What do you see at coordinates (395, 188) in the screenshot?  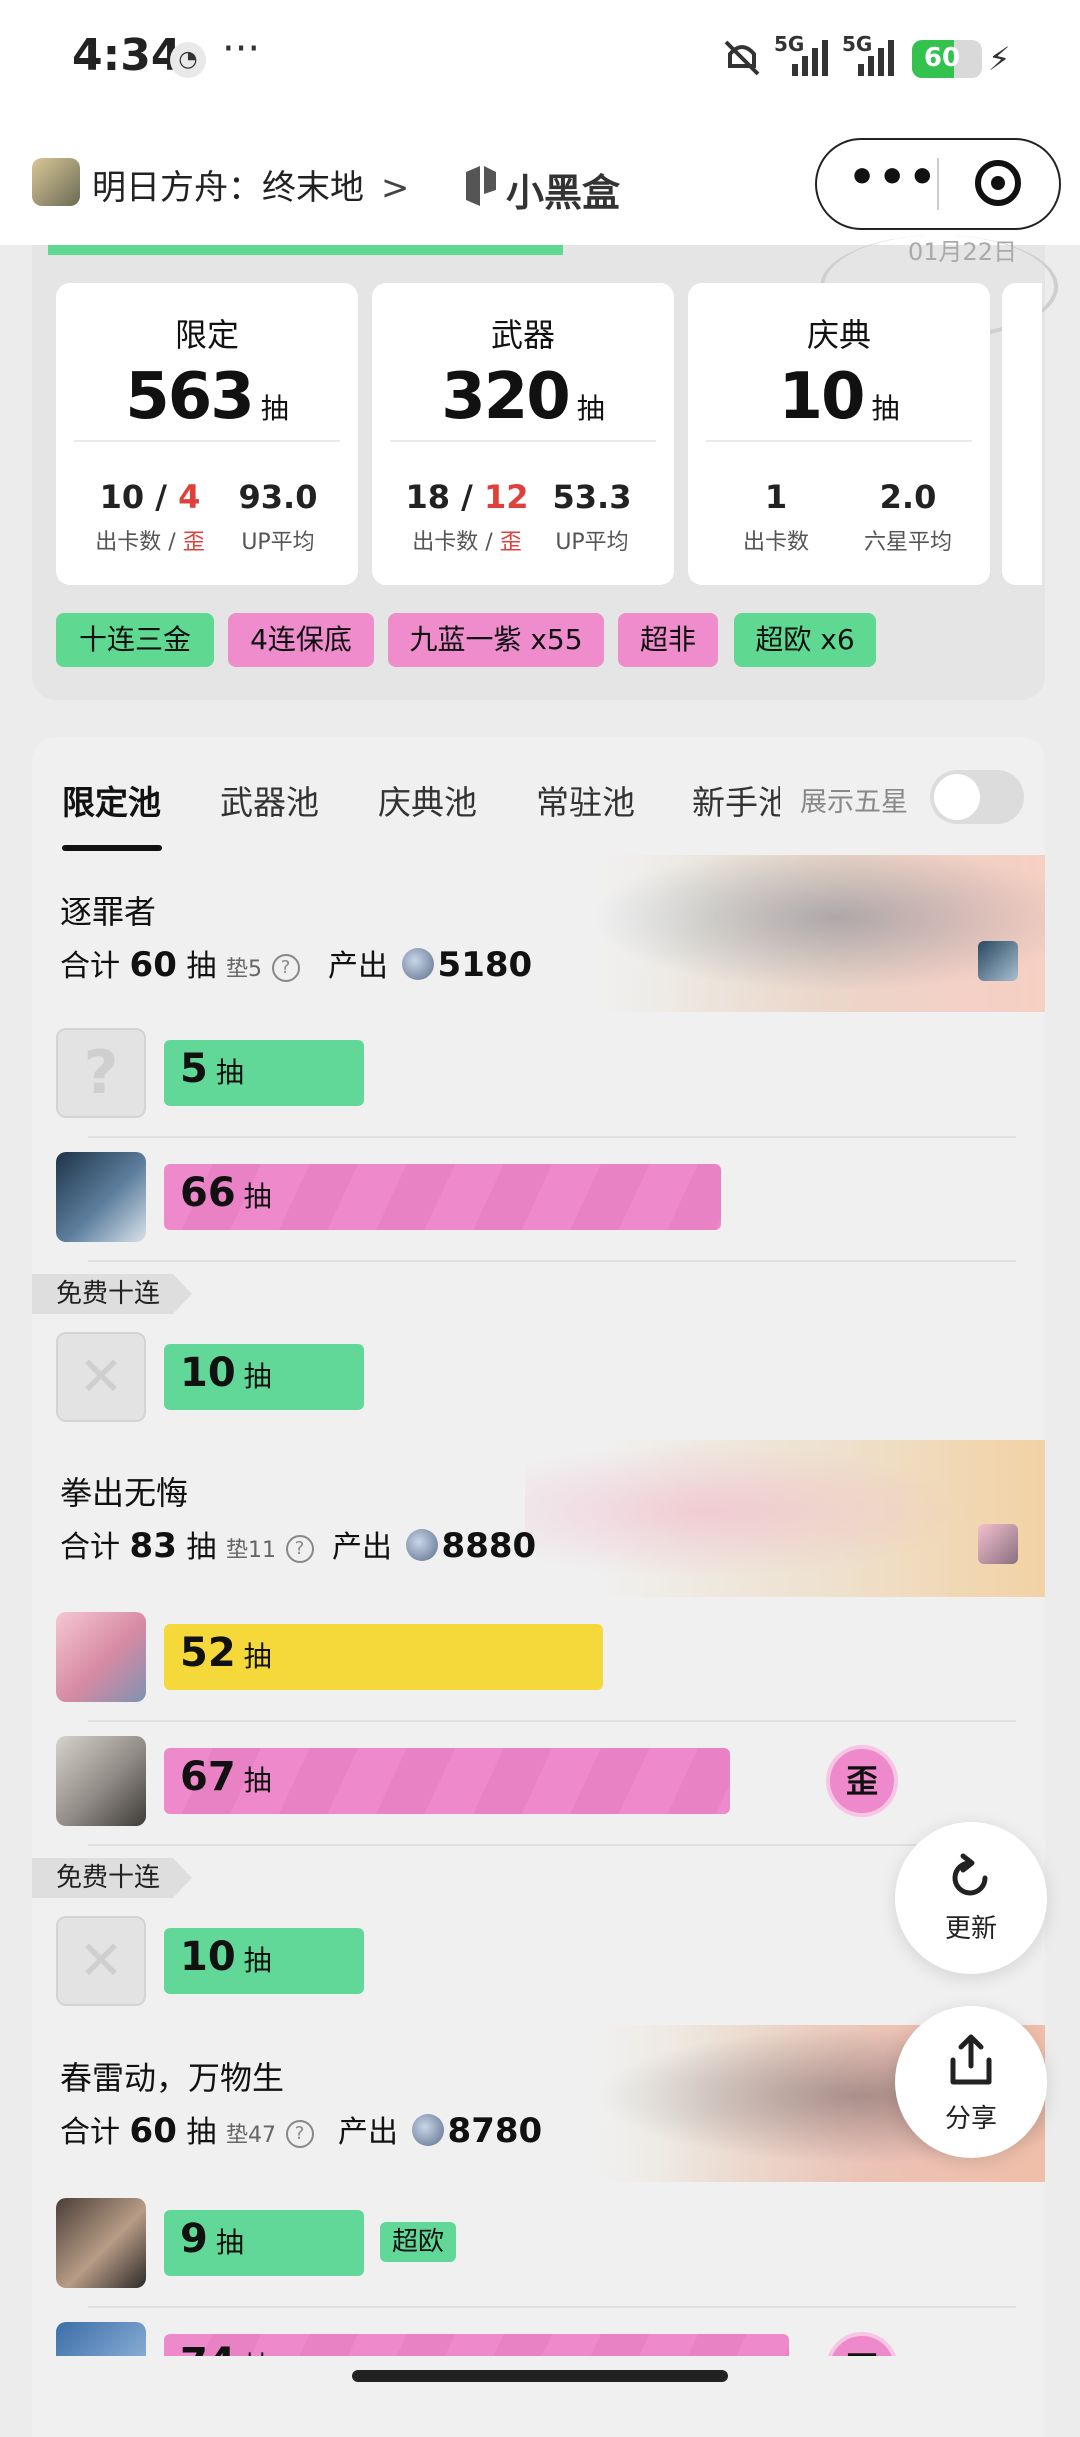 I see `chevron-right-icon: >` at bounding box center [395, 188].